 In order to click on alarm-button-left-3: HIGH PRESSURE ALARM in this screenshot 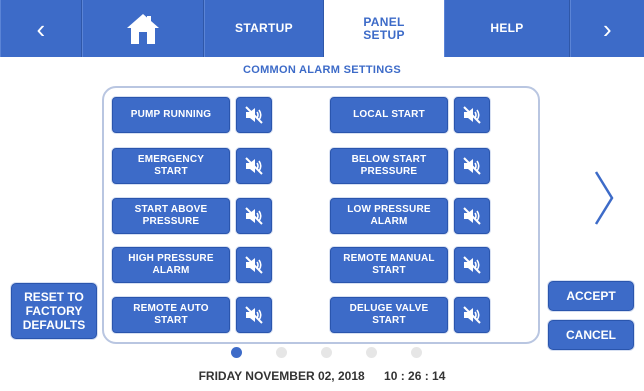, I will do `click(171, 265)`.